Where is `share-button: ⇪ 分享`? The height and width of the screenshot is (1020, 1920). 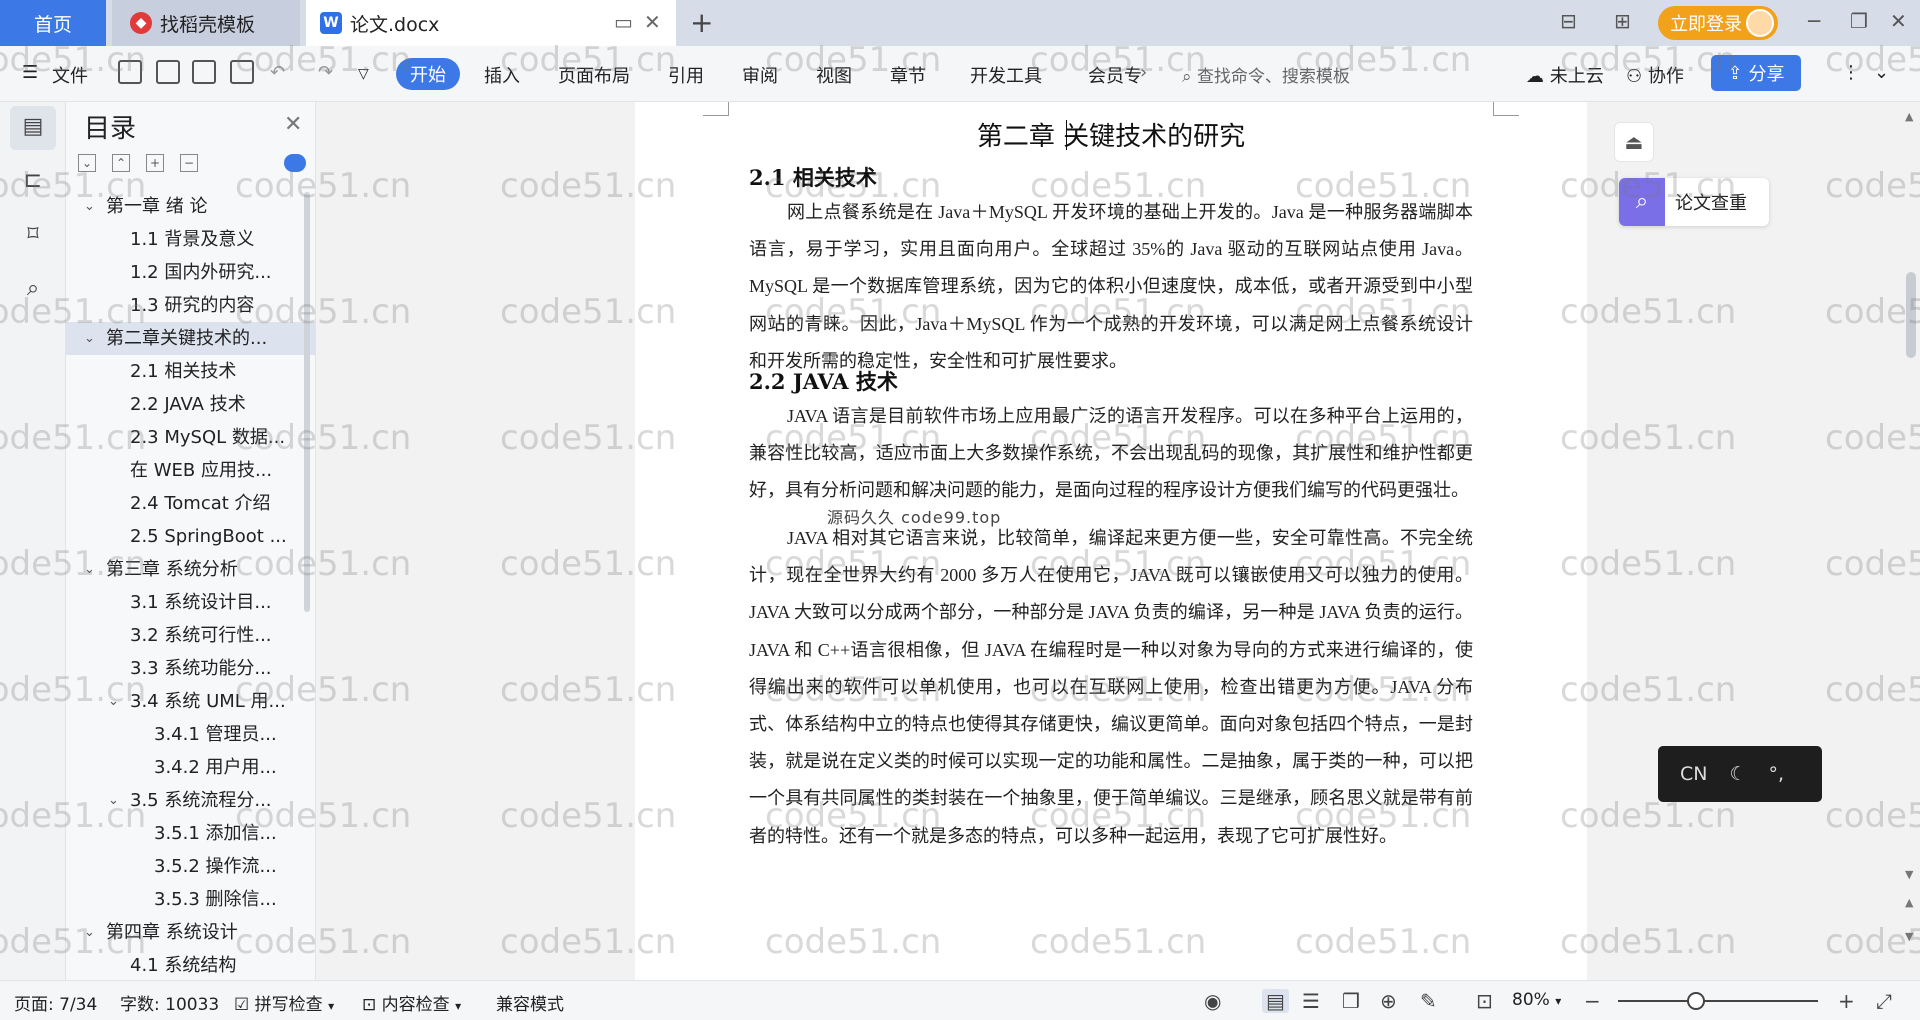
share-button: ⇪ 分享 is located at coordinates (1756, 73).